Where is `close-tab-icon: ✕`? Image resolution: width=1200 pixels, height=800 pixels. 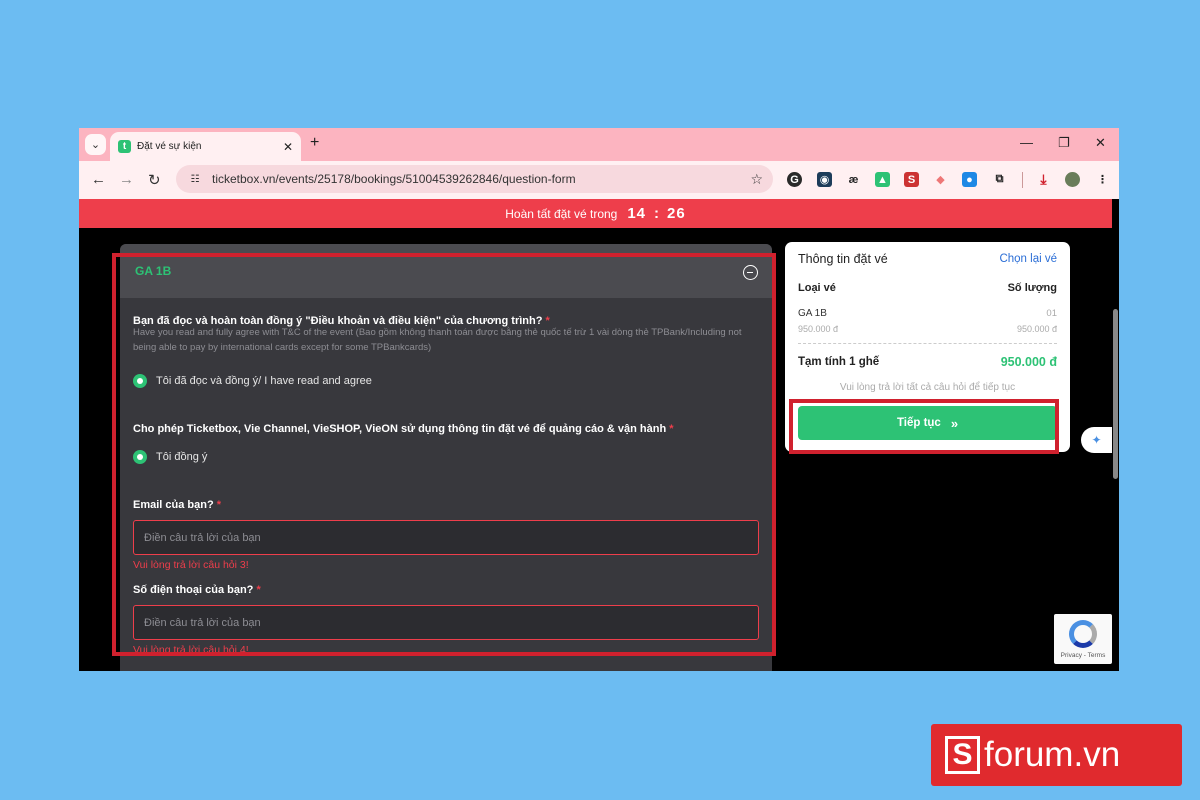
close-tab-icon: ✕ is located at coordinates (288, 147).